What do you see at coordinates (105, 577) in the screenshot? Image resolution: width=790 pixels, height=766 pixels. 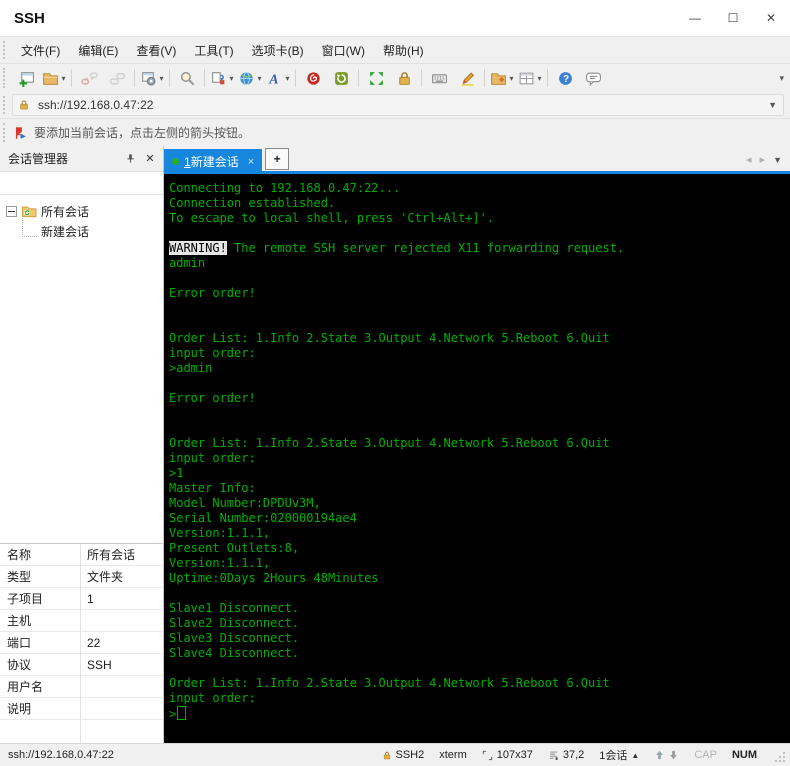 I see `property-value: 文件夹` at bounding box center [105, 577].